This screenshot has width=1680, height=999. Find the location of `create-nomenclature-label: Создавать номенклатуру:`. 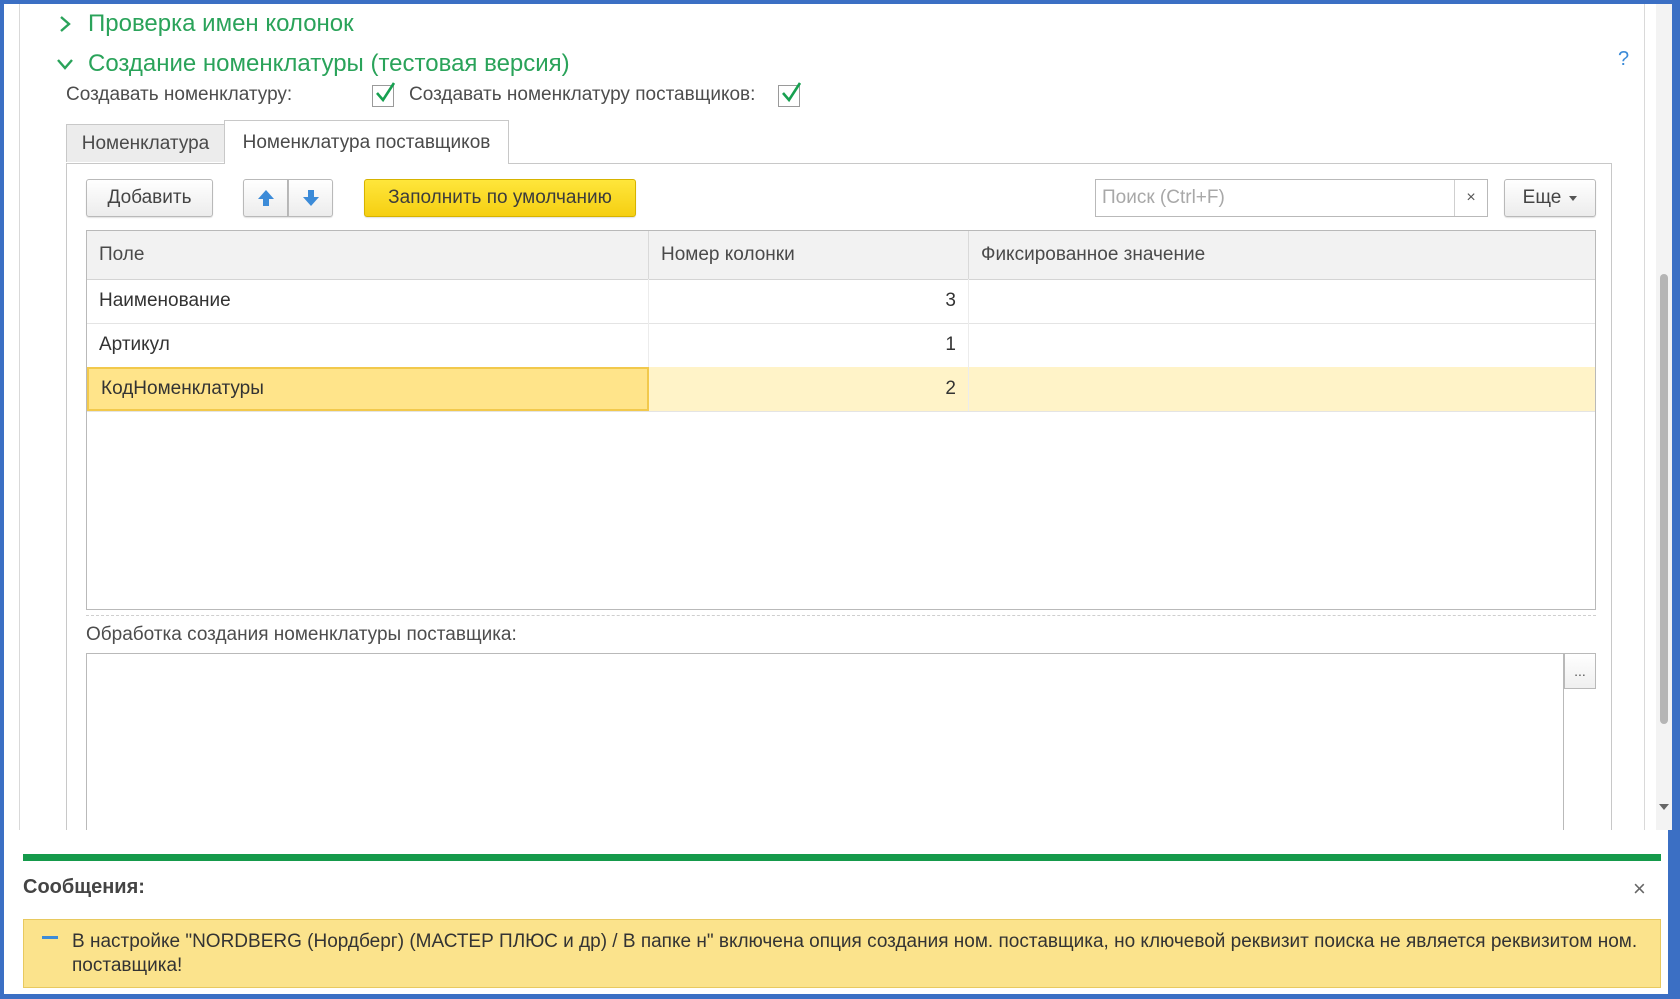

create-nomenclature-label: Создавать номенклатуру: is located at coordinates (179, 94).